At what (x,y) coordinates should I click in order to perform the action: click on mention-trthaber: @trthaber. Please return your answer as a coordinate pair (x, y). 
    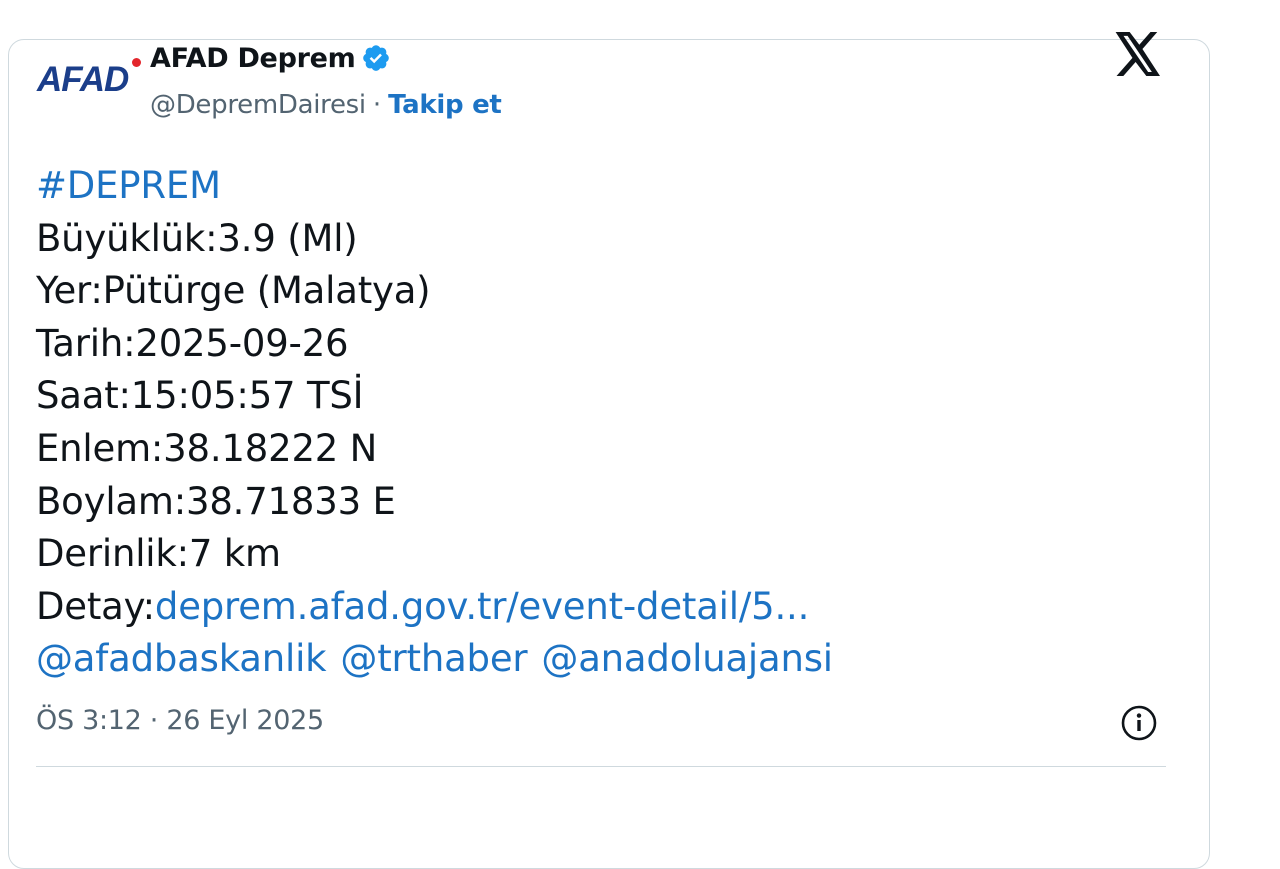
    Looking at the image, I should click on (433, 658).